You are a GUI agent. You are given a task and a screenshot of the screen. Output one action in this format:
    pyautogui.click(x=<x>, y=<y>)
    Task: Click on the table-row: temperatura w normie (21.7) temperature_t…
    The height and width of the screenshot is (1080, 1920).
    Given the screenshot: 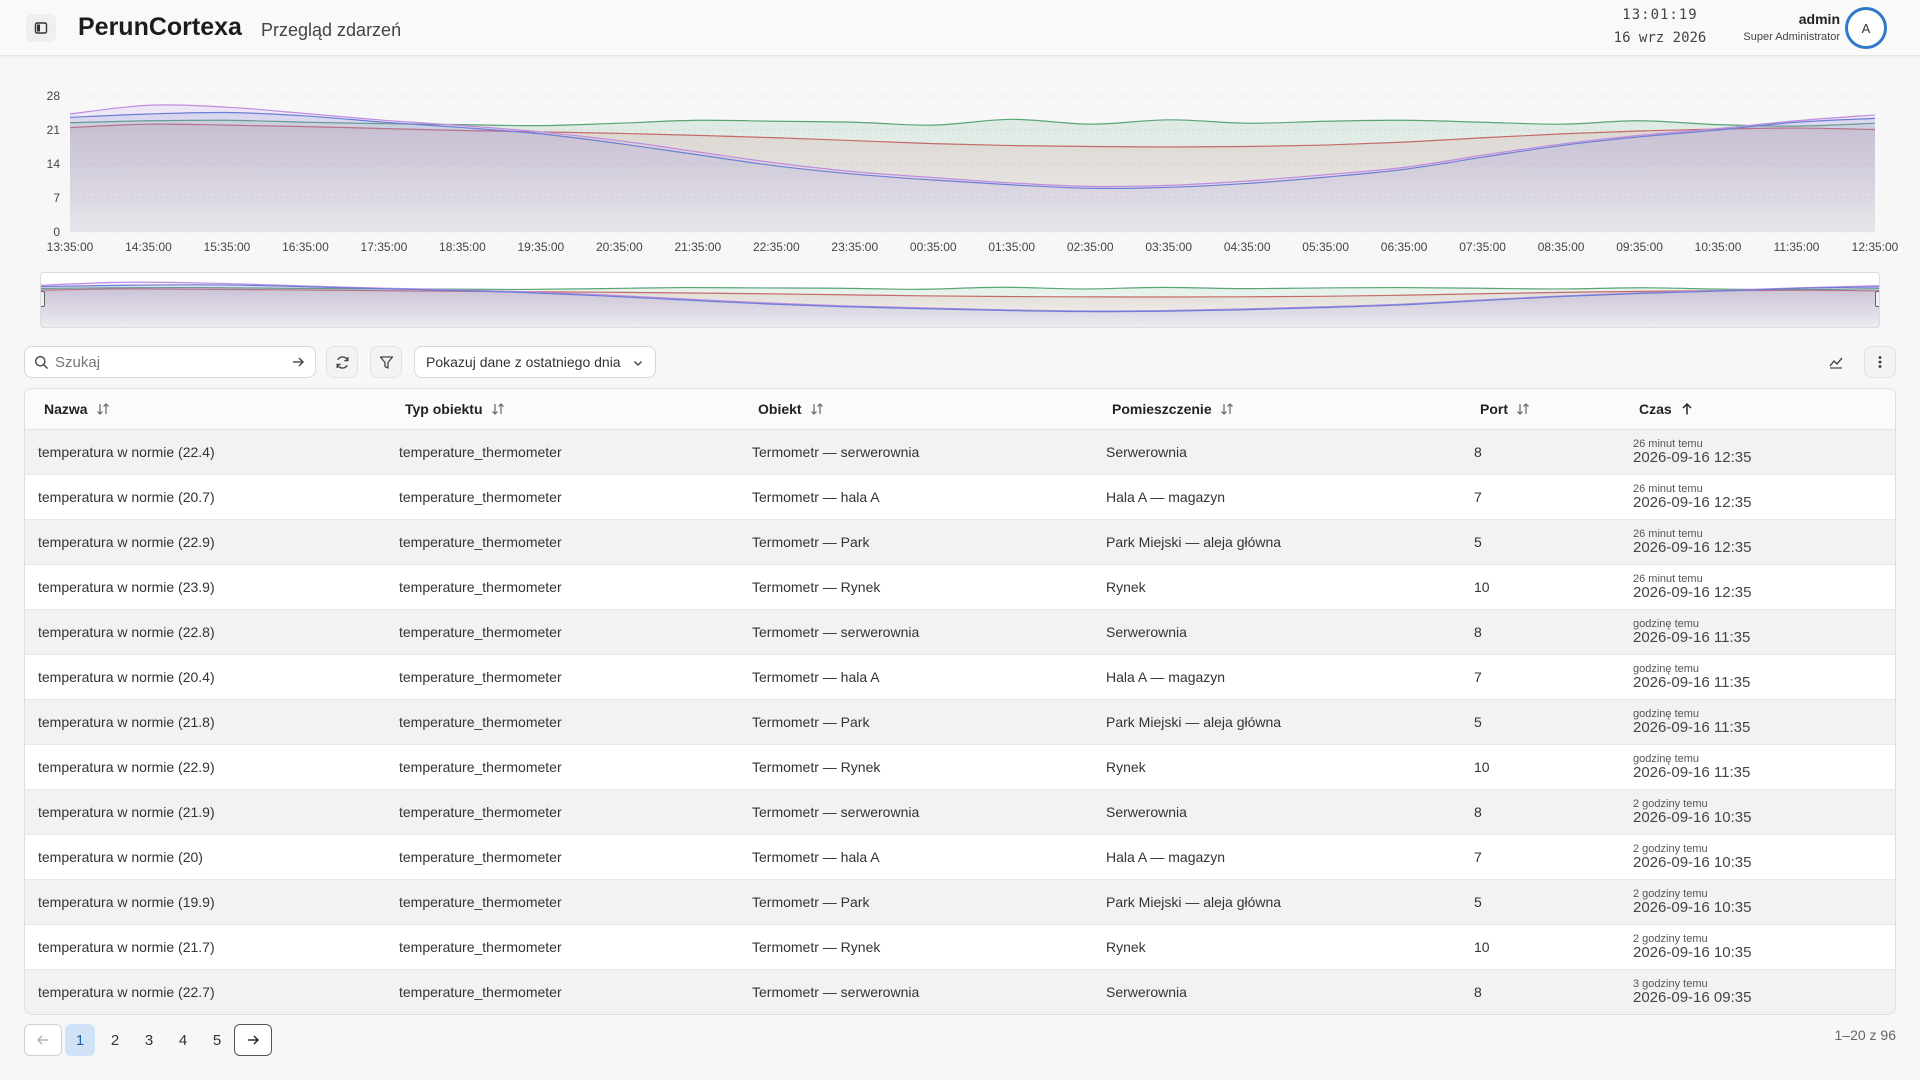 What is the action you would take?
    pyautogui.click(x=960, y=947)
    